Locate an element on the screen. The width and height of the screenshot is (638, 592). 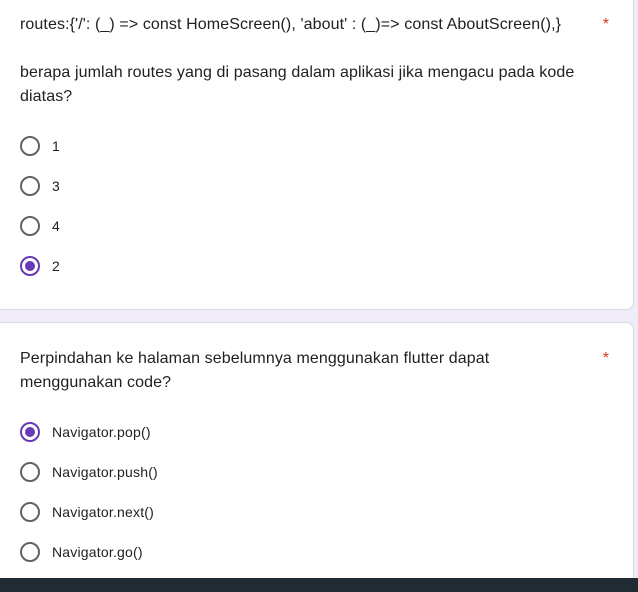
radio-option-navigator-go: Navigator.go() is located at coordinates (81, 552).